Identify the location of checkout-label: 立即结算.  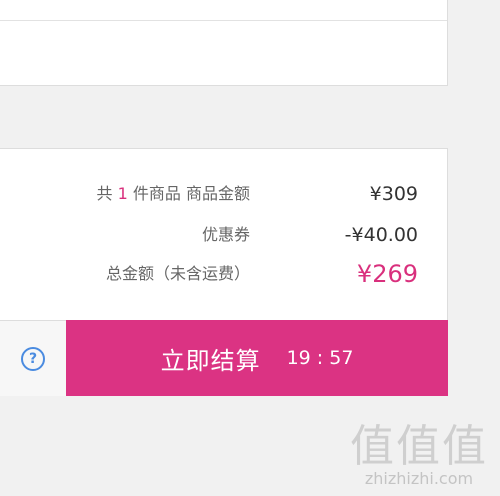
(210, 360).